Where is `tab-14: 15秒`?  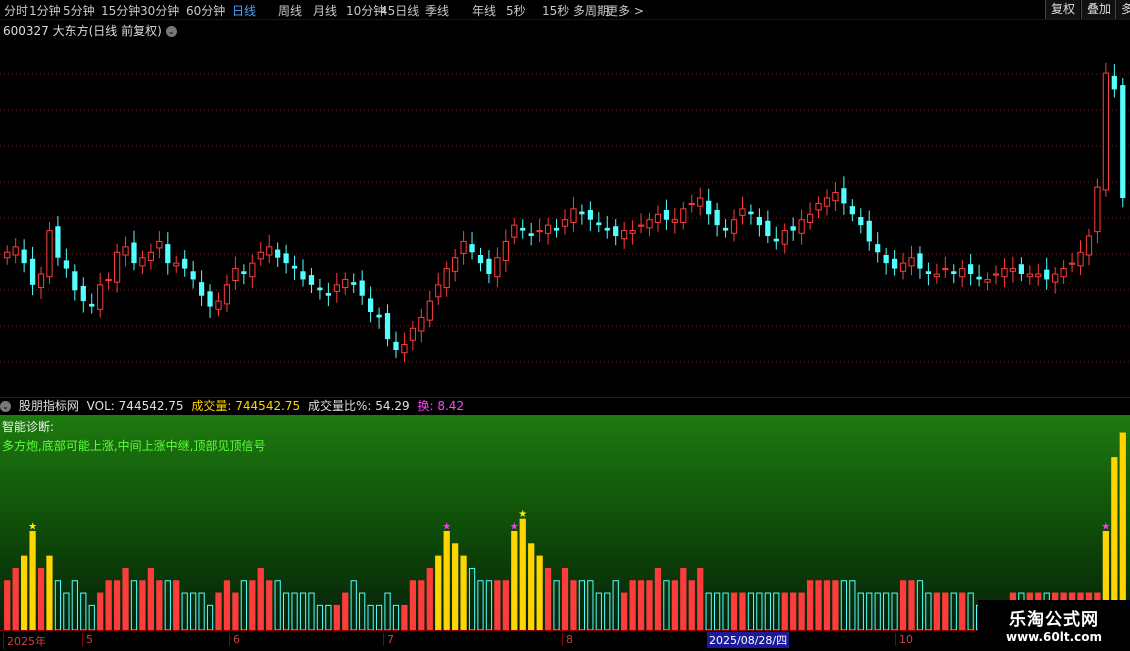
tab-14: 15秒 is located at coordinates (555, 10).